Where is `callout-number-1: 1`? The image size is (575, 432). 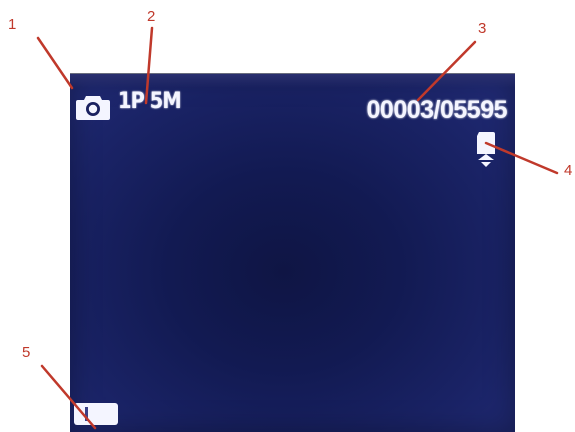 callout-number-1: 1 is located at coordinates (12, 24).